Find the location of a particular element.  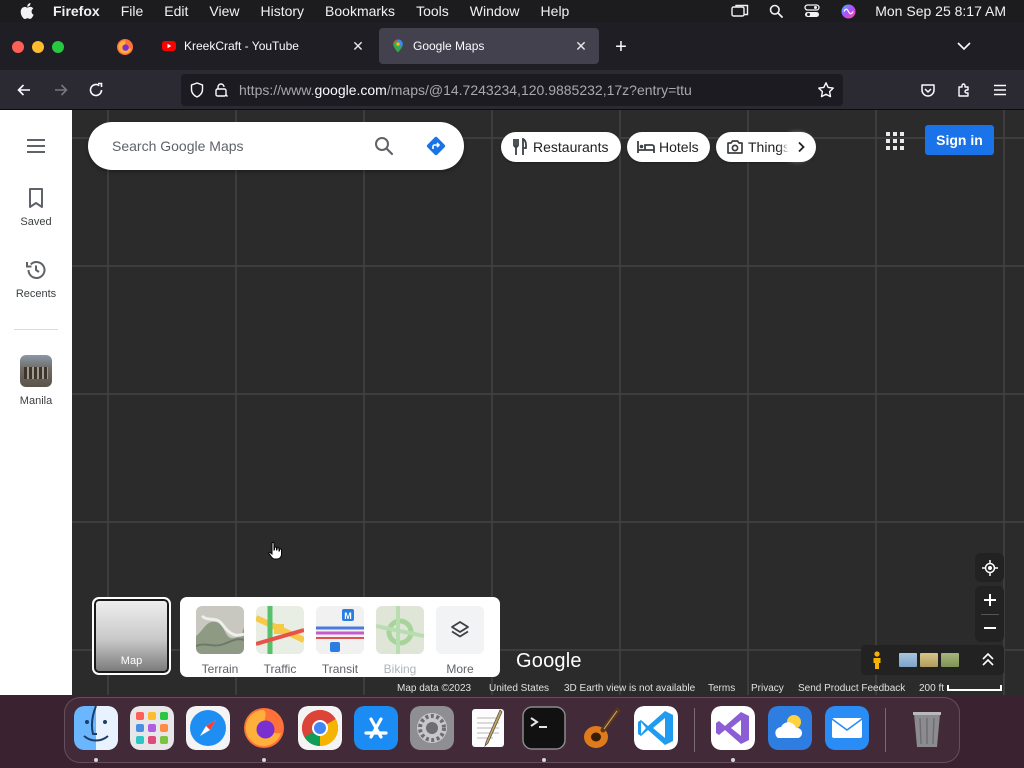

siri-icon is located at coordinates (848, 11).